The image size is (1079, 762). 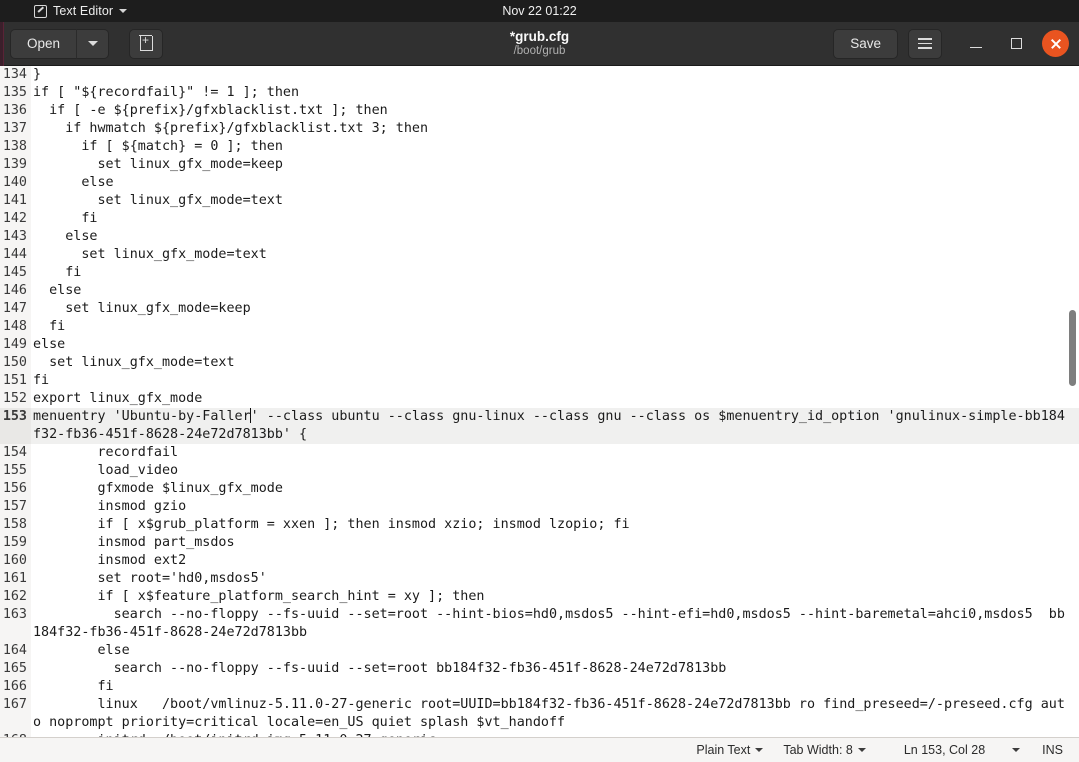 I want to click on line-text: insmod ext2, so click(x=555, y=561).